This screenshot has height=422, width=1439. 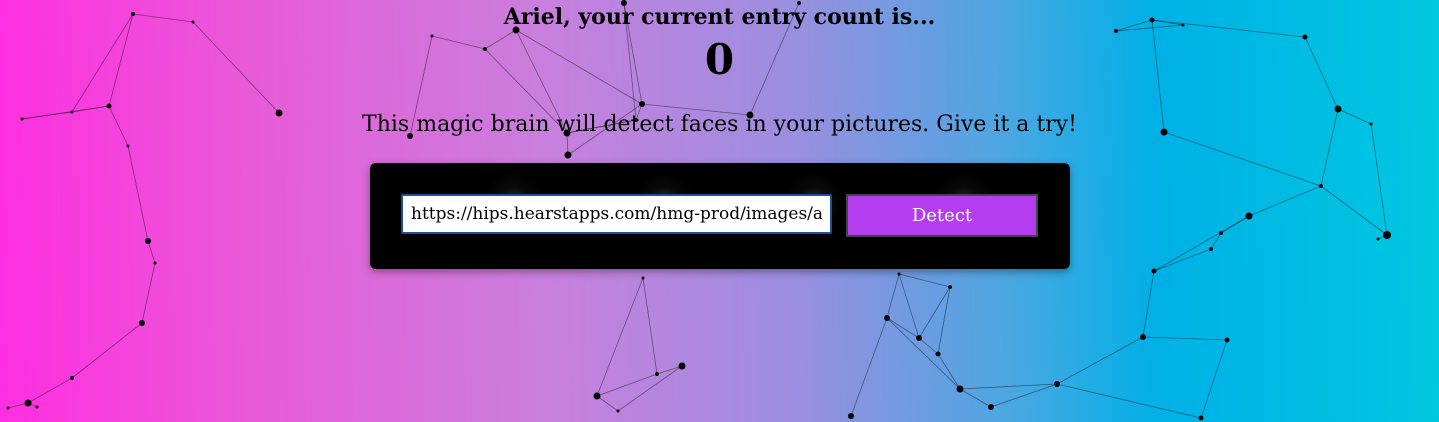 I want to click on image-url-form-panel: Detect, so click(x=720, y=216).